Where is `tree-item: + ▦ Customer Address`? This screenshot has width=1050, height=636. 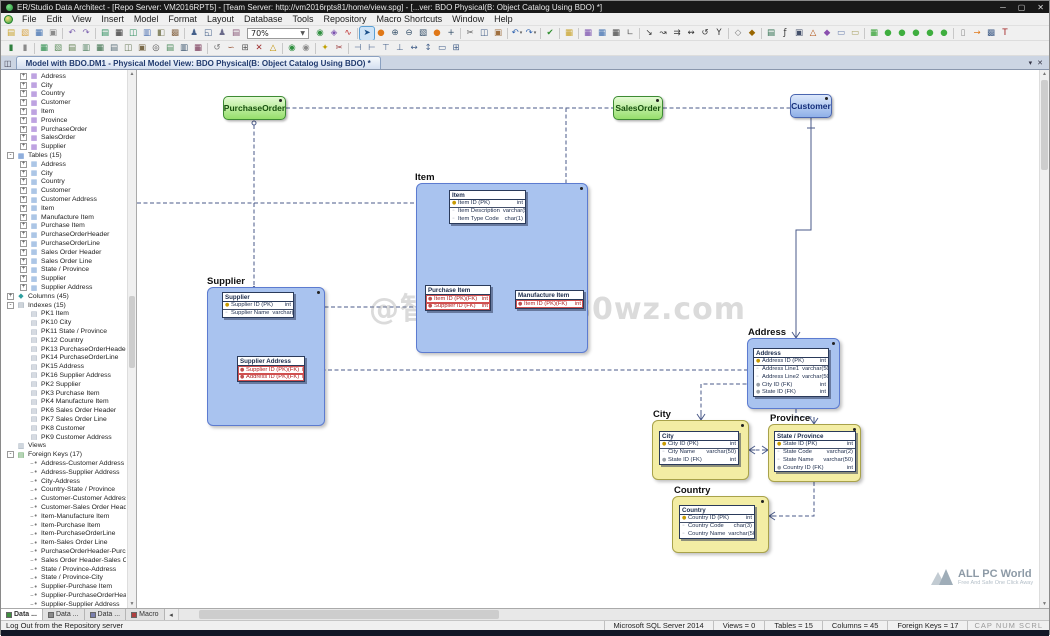 tree-item: + ▦ Customer Address is located at coordinates (64, 199).